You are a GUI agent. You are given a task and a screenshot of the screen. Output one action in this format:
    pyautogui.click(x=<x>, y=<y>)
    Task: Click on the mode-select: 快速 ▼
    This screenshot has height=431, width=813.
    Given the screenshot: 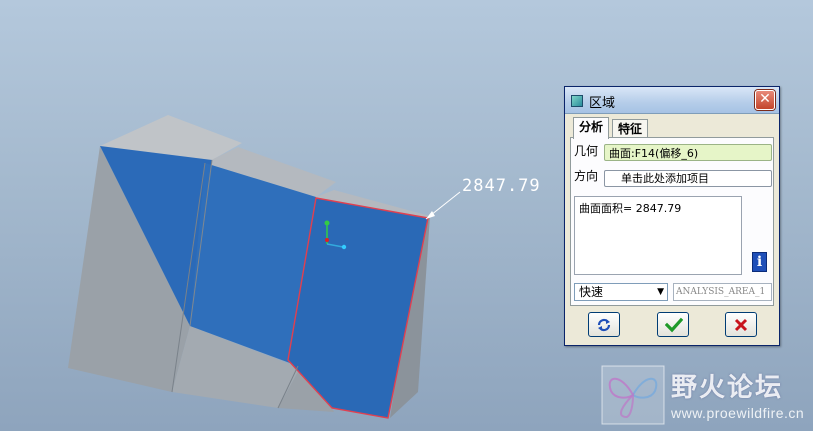 What is the action you would take?
    pyautogui.click(x=621, y=292)
    